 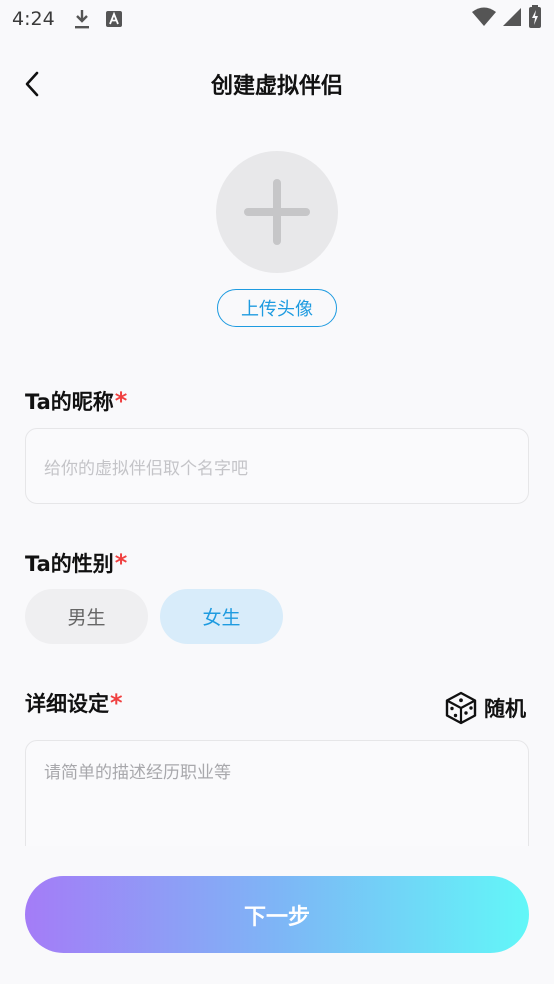 I want to click on random-button: 随机, so click(x=485, y=708).